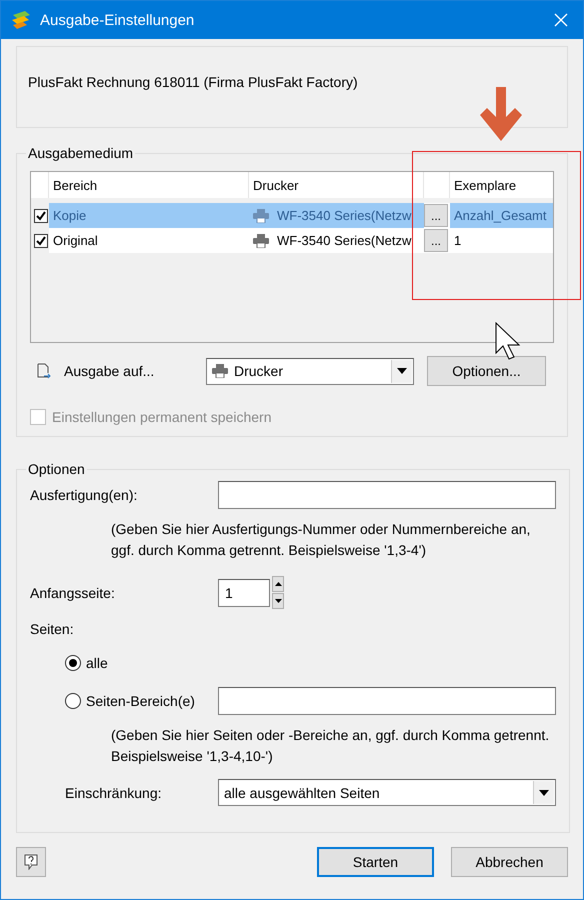 This screenshot has height=900, width=584. I want to click on checkbox-label: Einstellungen permanent speichern, so click(162, 417).